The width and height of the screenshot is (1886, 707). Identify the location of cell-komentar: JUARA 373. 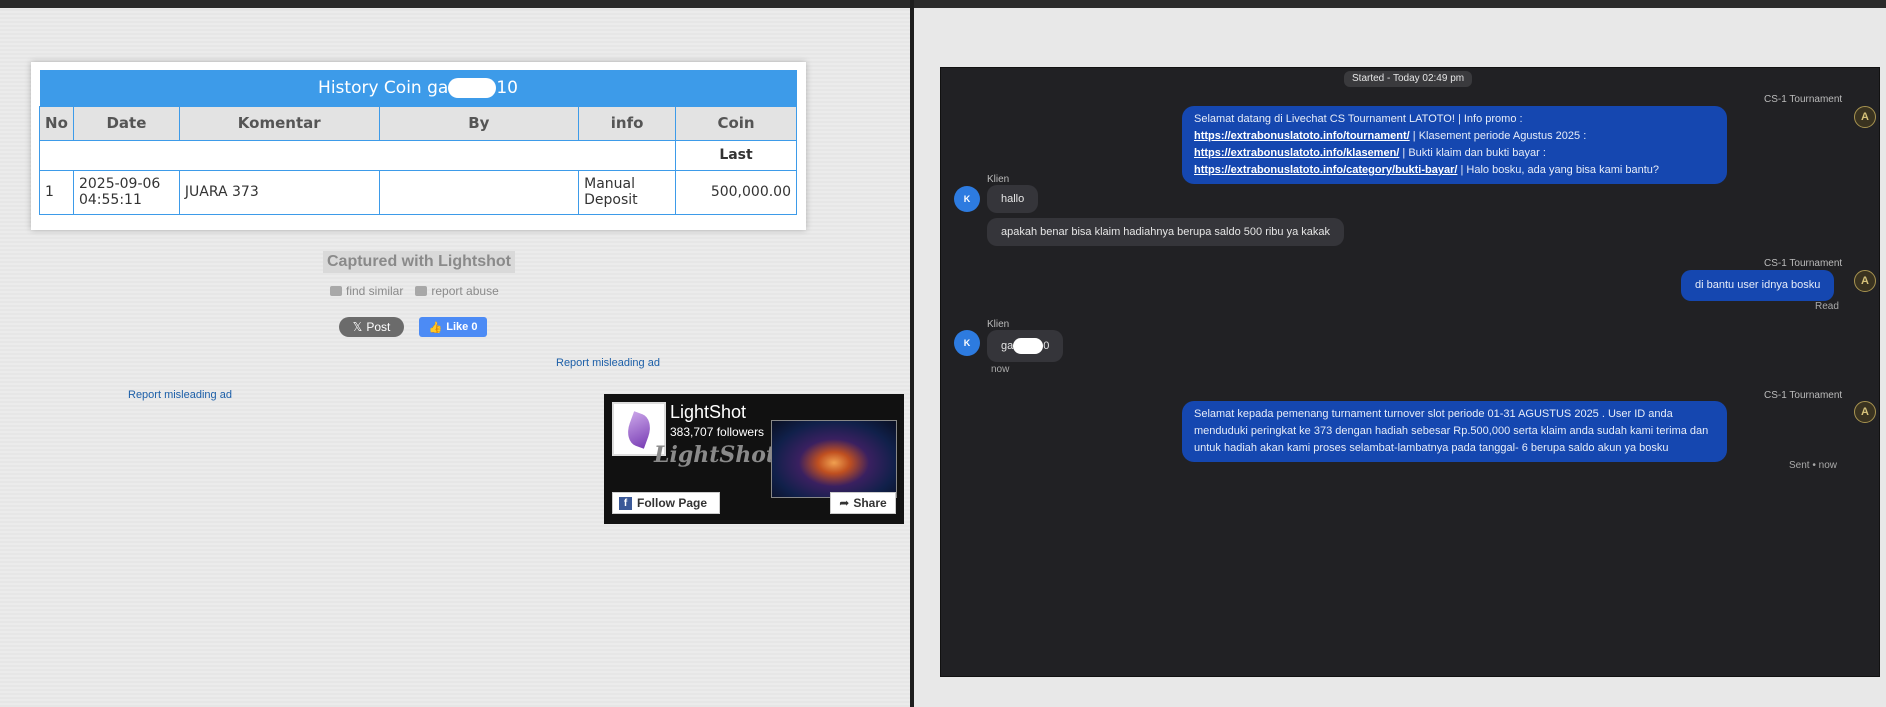
(279, 192).